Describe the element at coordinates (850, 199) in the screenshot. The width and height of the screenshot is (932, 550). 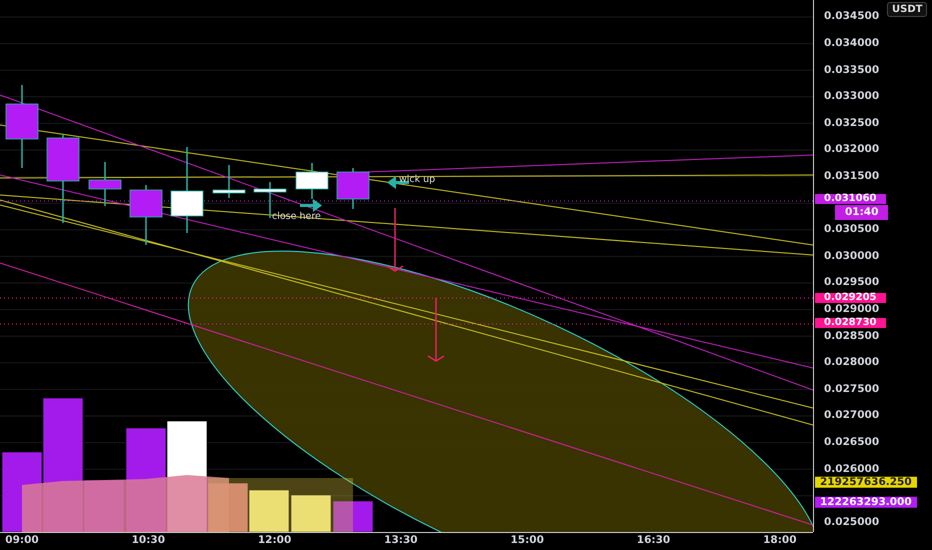
I see `price-label: 0.031060` at that location.